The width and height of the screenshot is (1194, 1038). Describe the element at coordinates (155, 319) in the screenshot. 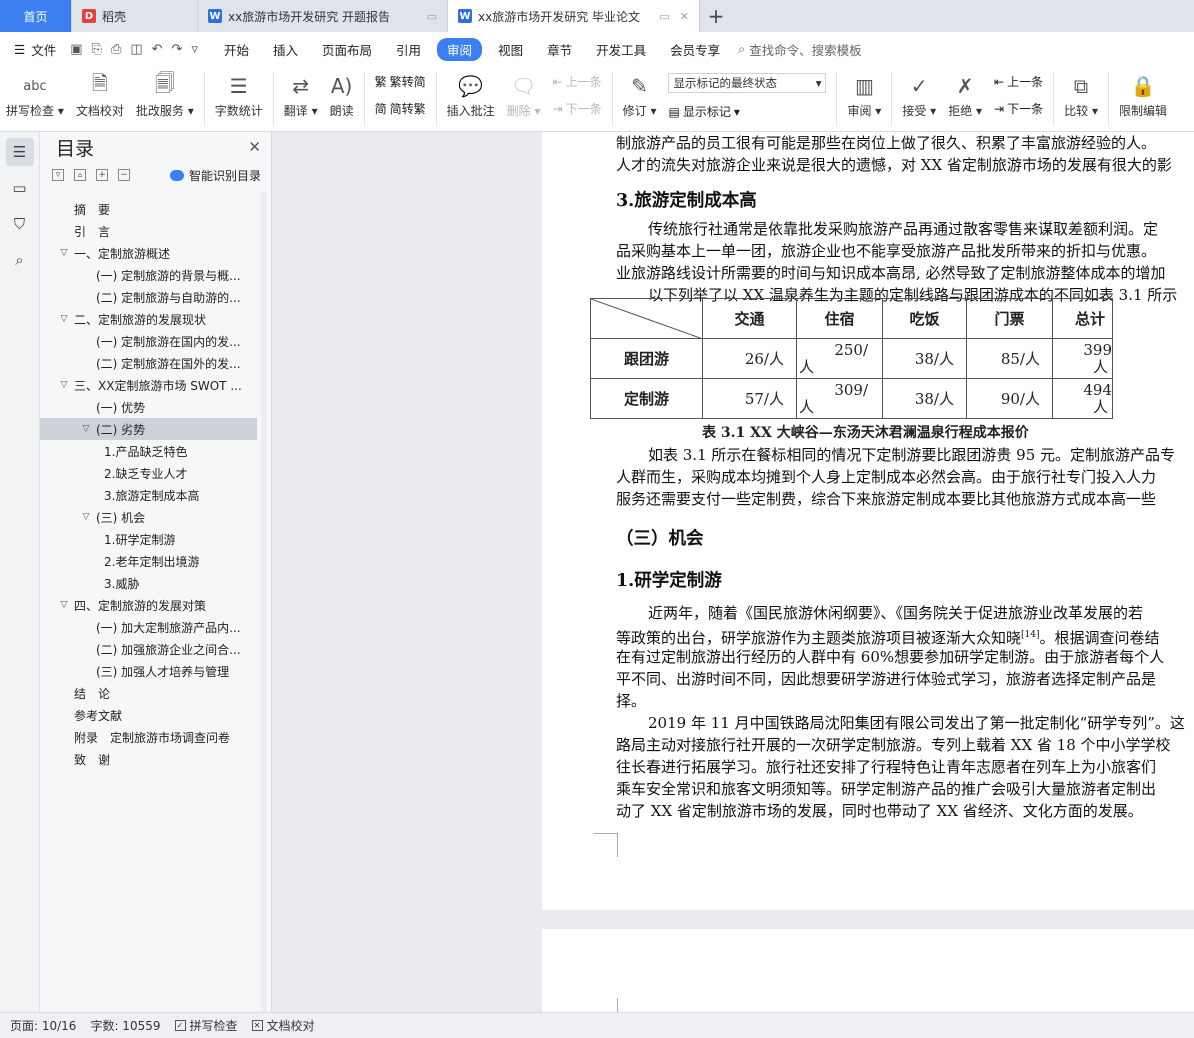

I see `toc-item: ▽ 二、定制旅游的发展现状` at that location.